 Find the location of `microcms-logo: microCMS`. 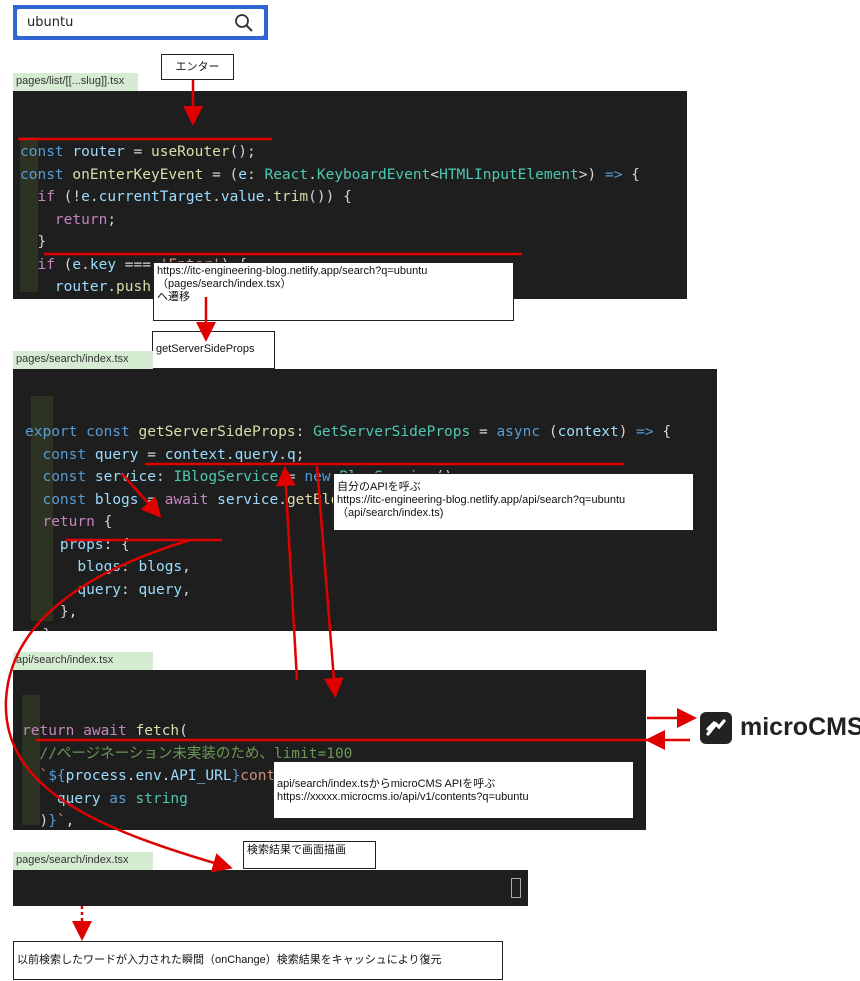

microcms-logo: microCMS is located at coordinates (780, 728).